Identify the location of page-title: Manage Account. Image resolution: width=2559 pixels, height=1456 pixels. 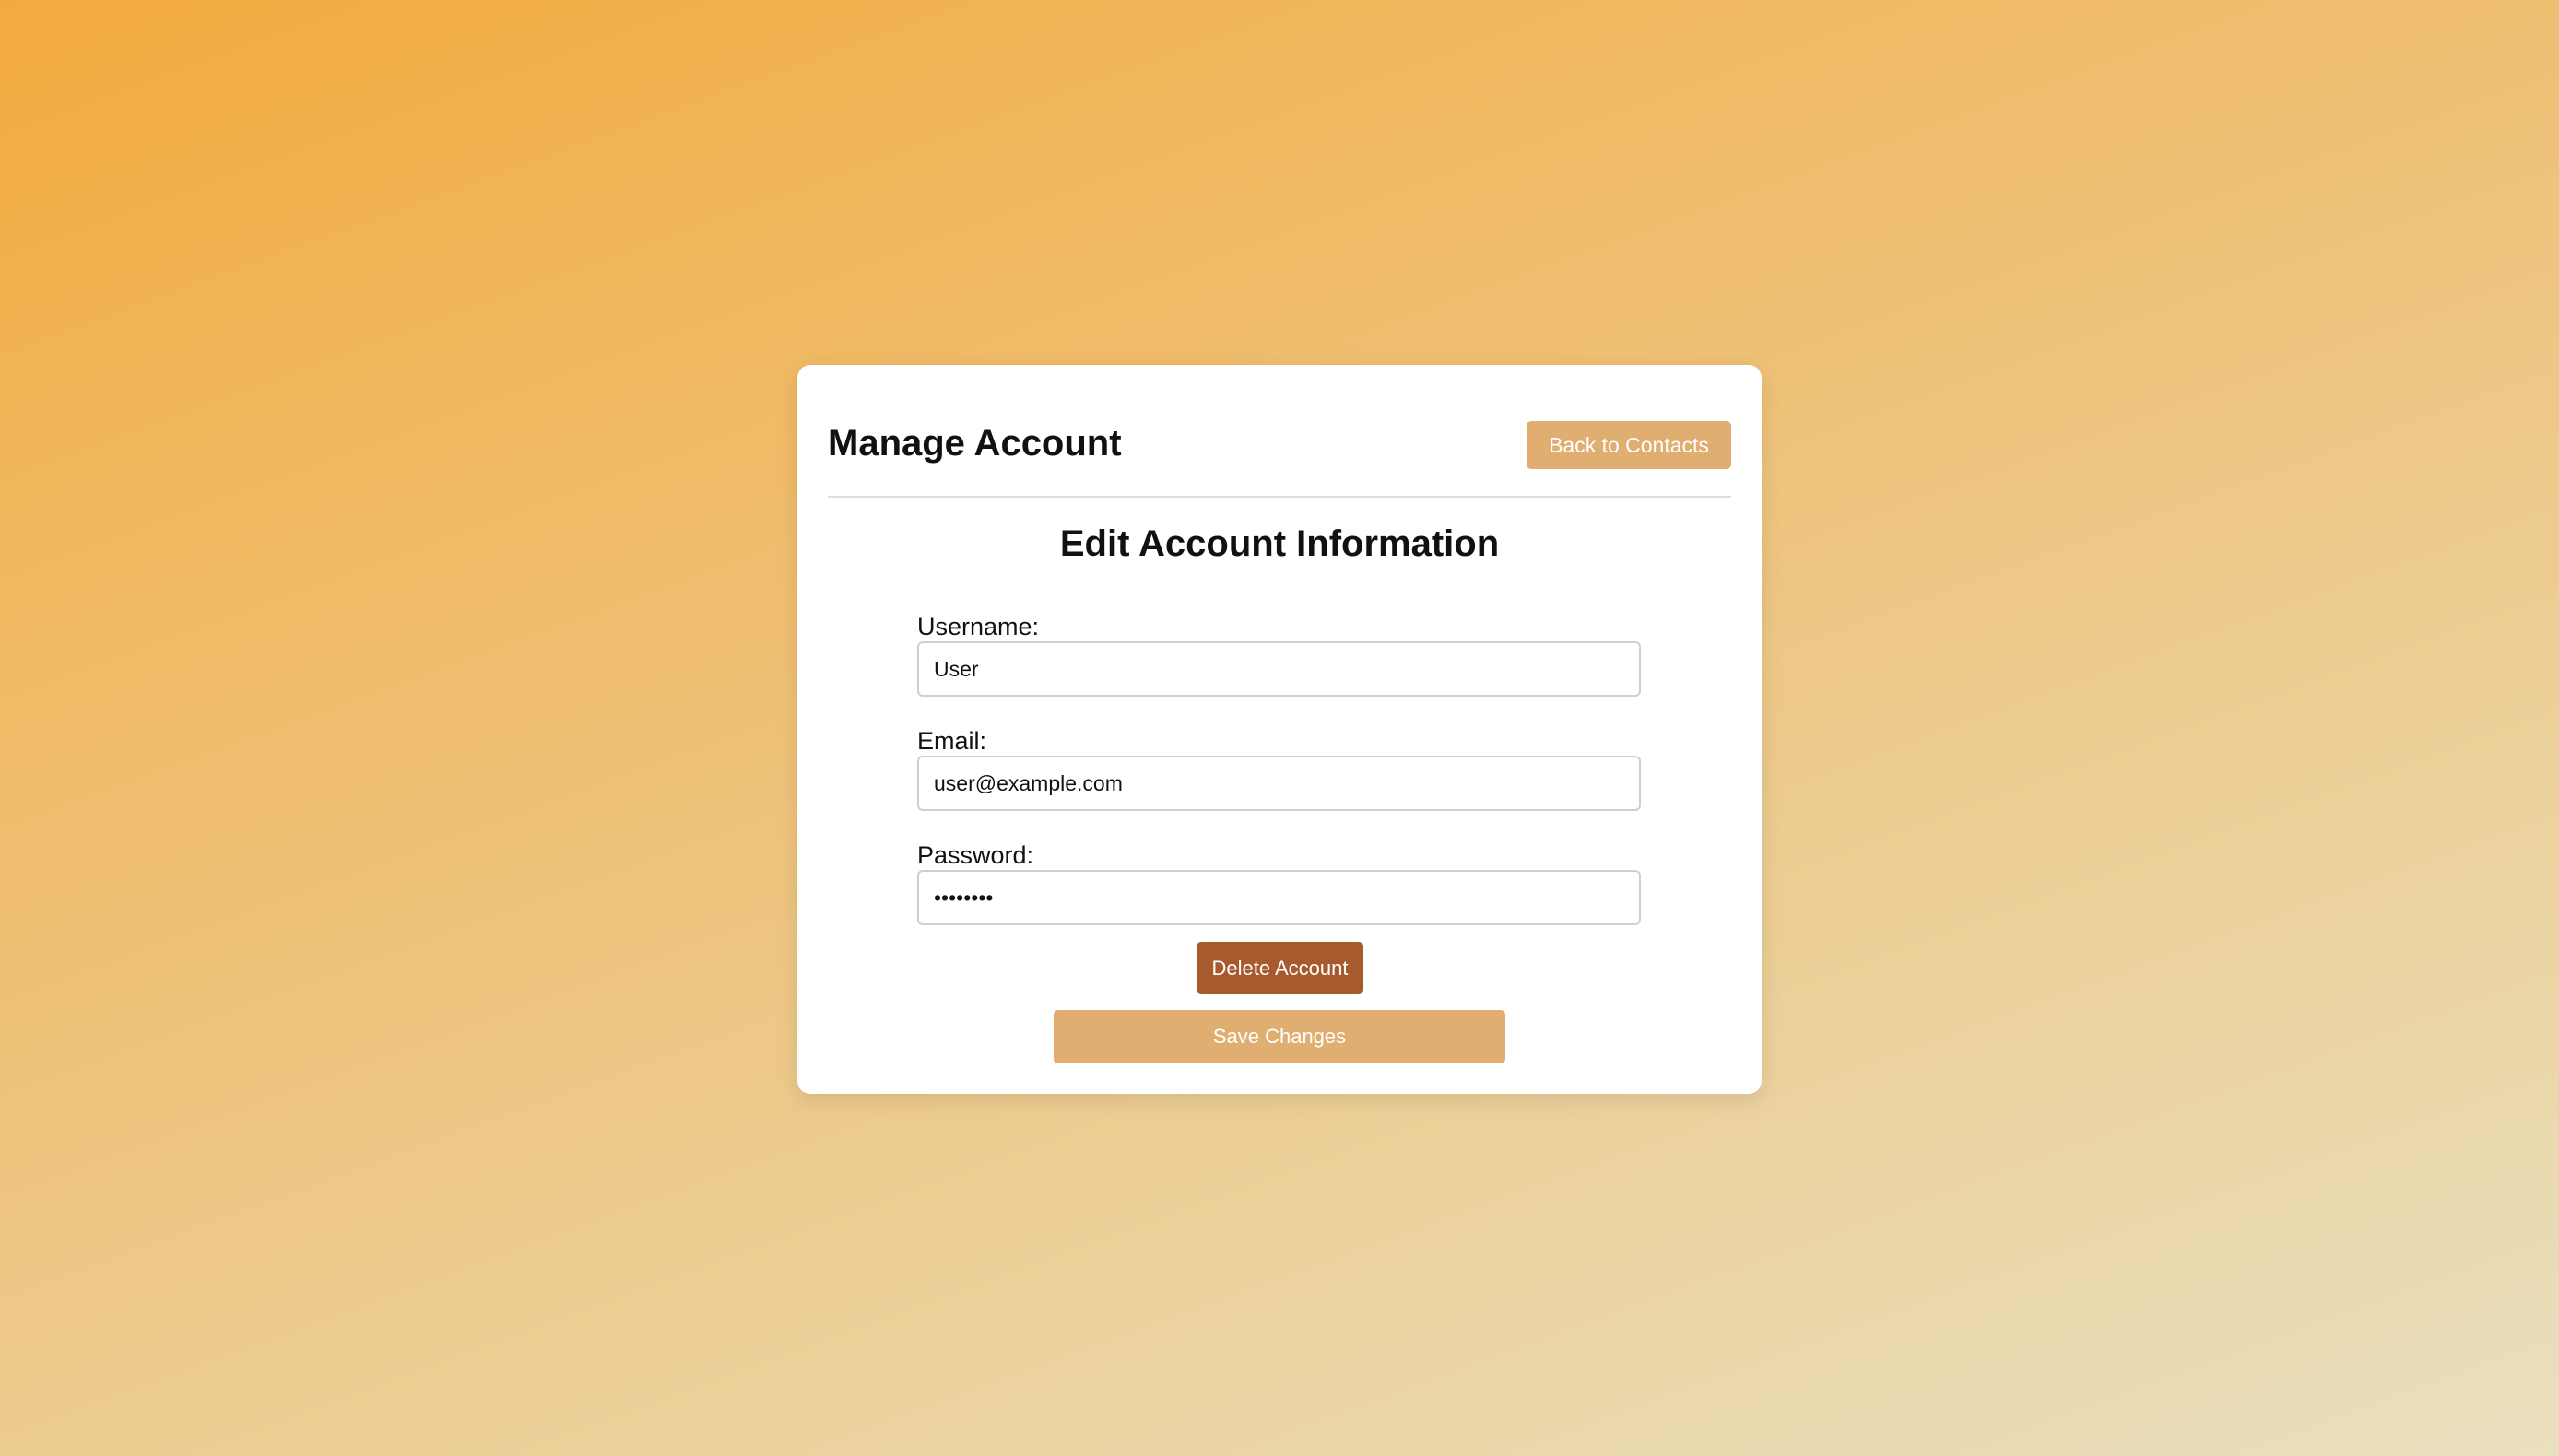
(975, 443).